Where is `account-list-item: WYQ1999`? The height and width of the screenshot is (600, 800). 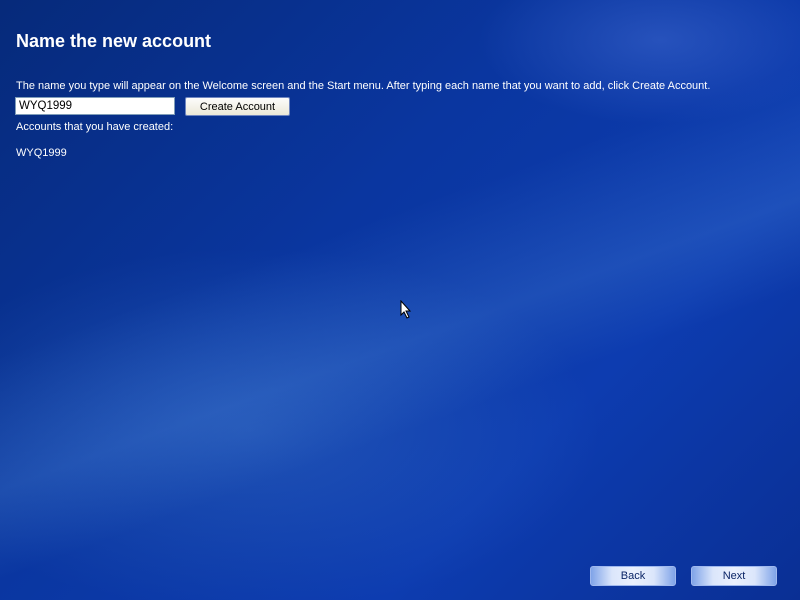
account-list-item: WYQ1999 is located at coordinates (41, 153).